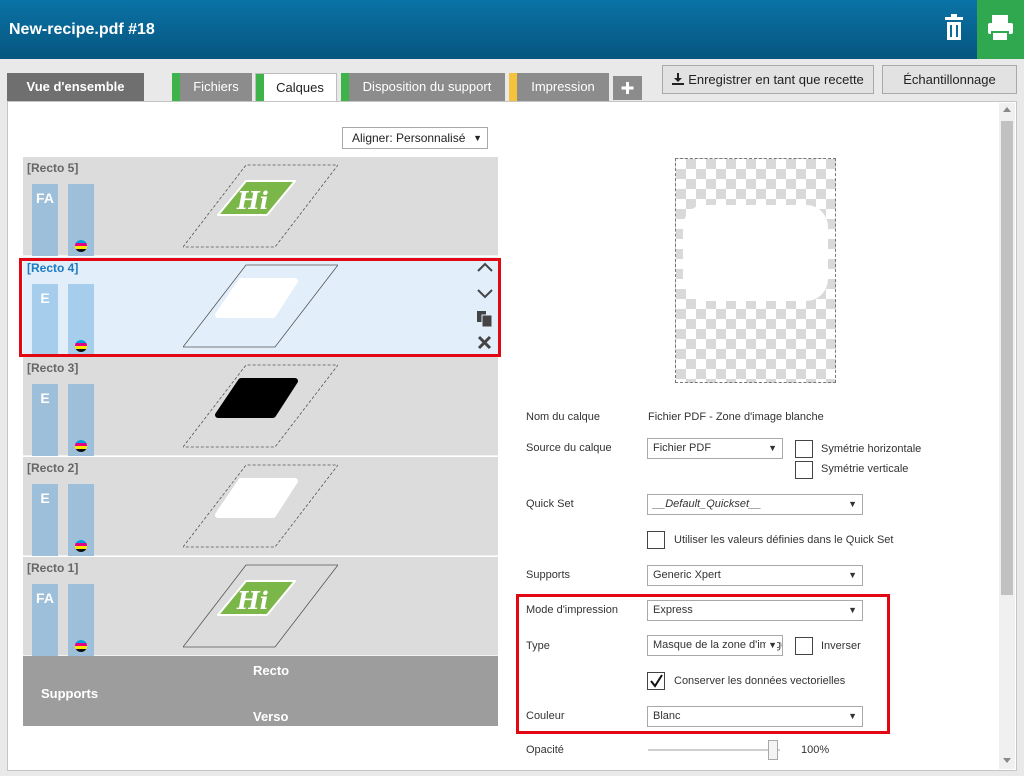  I want to click on white-area, so click(755, 253).